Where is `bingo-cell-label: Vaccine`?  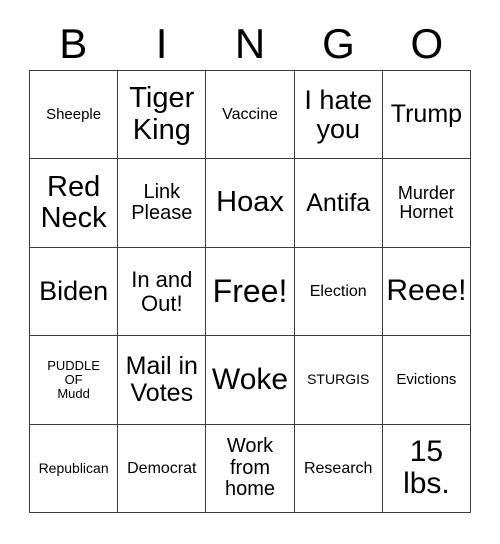
bingo-cell-label: Vaccine is located at coordinates (250, 115).